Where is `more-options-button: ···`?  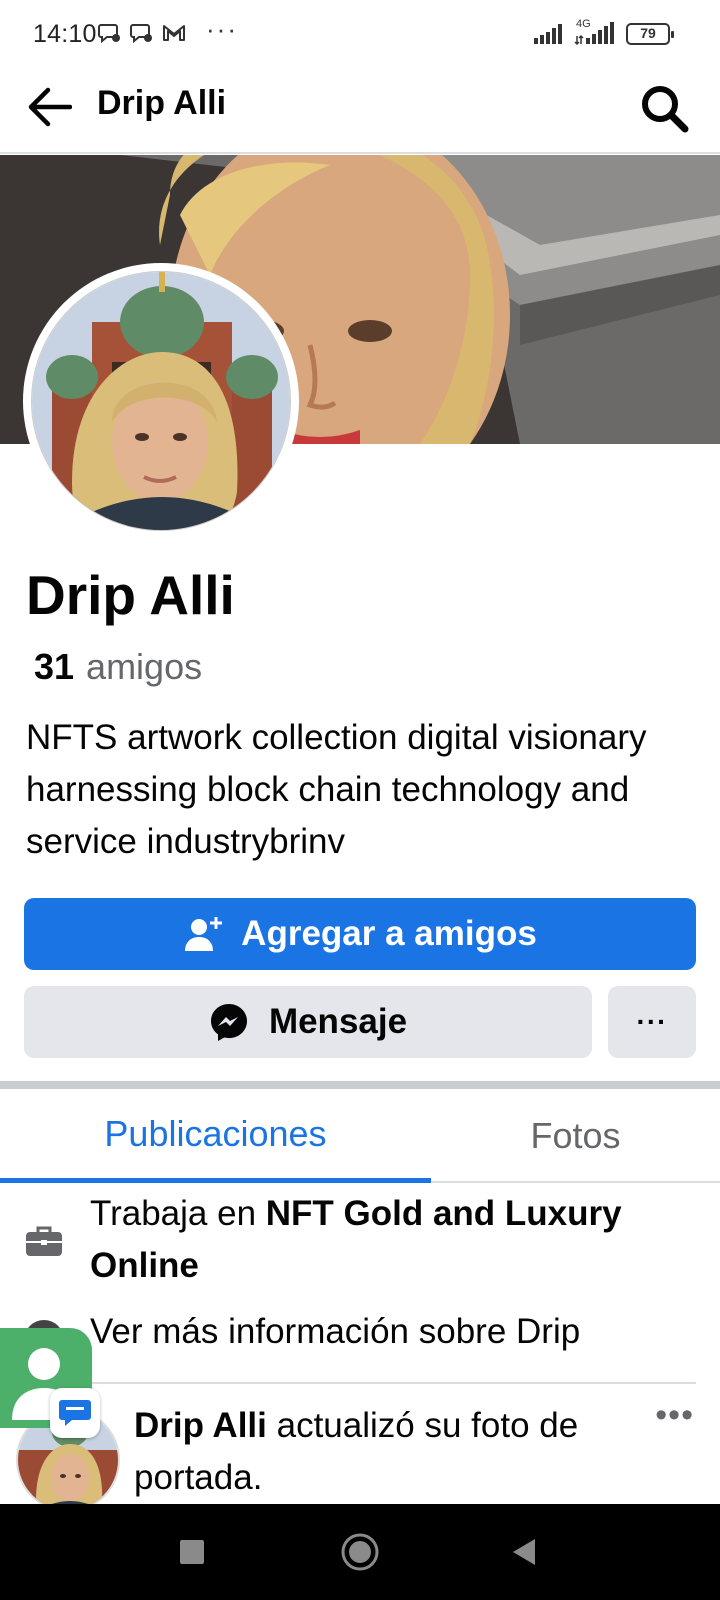 more-options-button: ··· is located at coordinates (652, 1022).